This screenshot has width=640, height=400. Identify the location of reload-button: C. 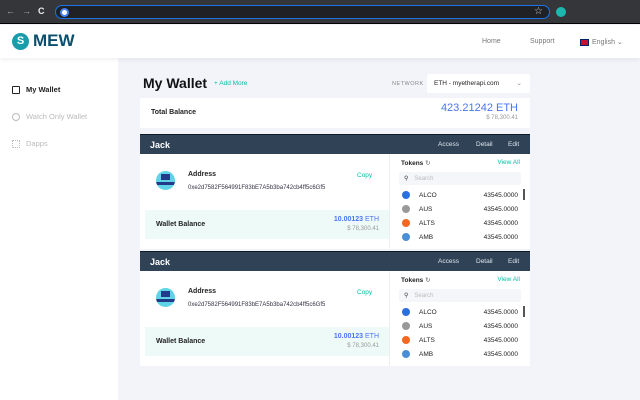
(41, 11).